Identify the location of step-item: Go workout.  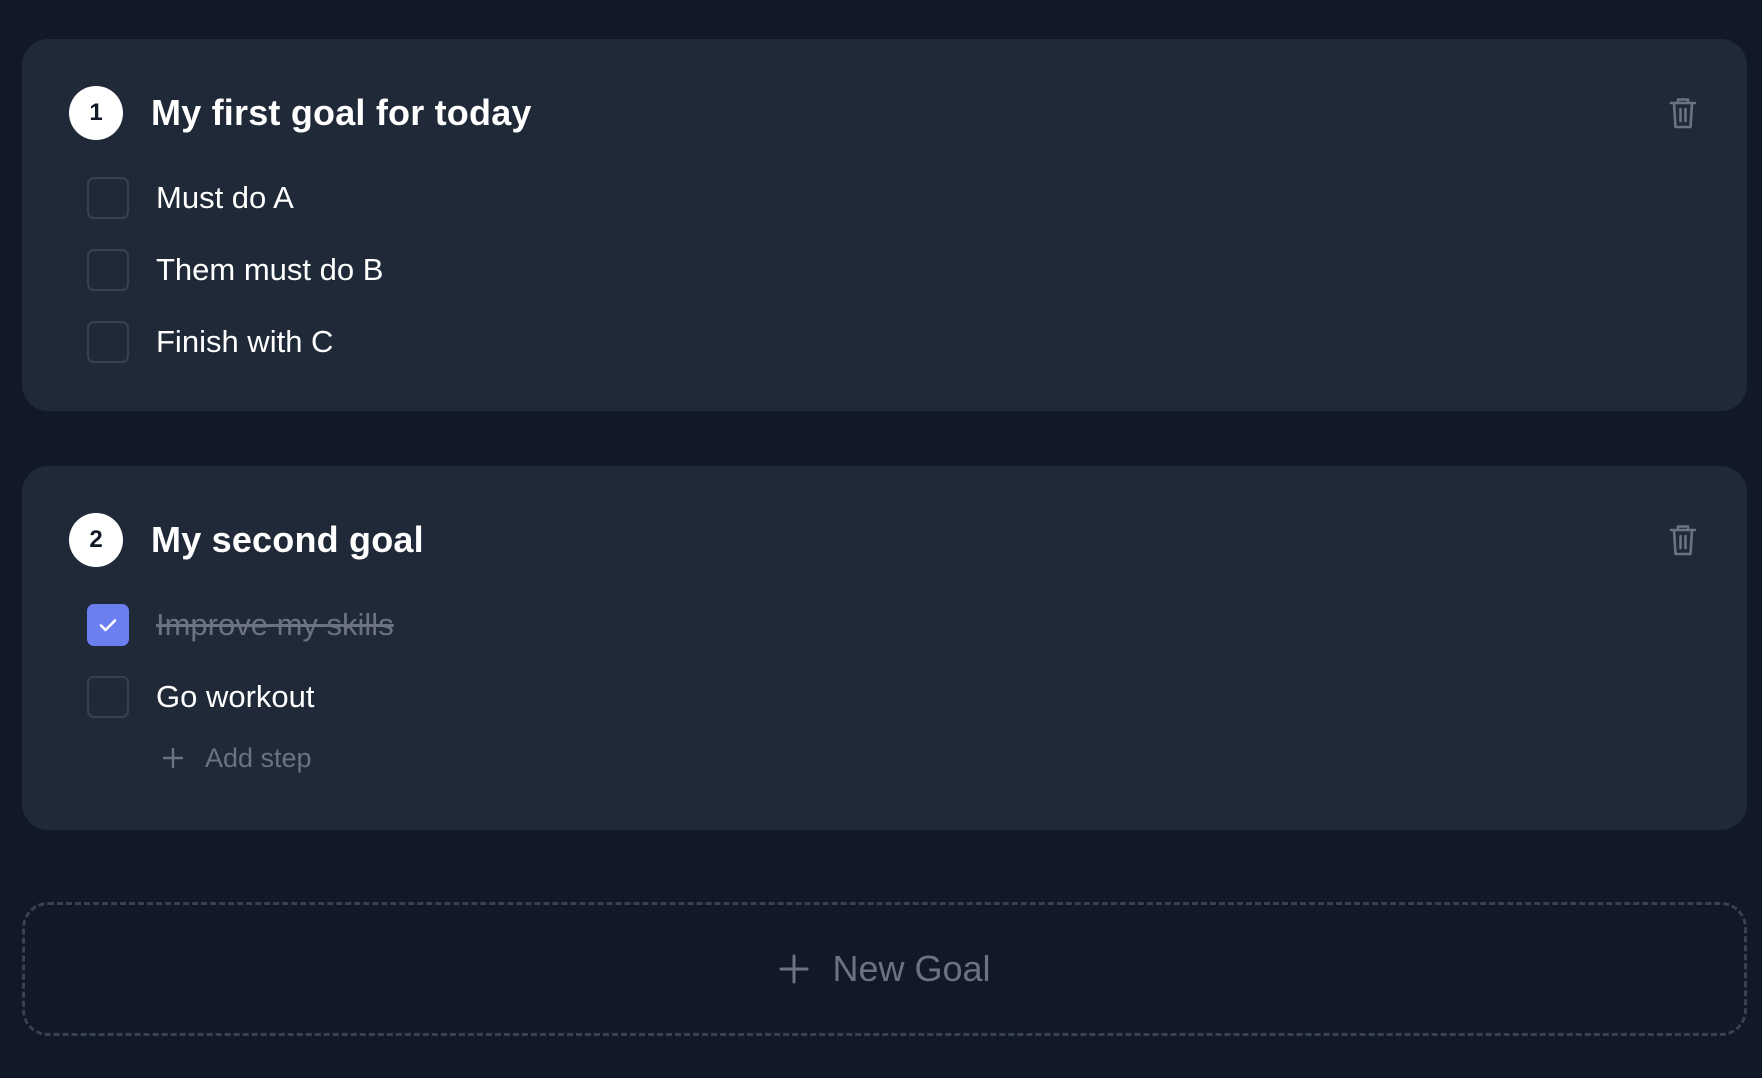
(240, 697).